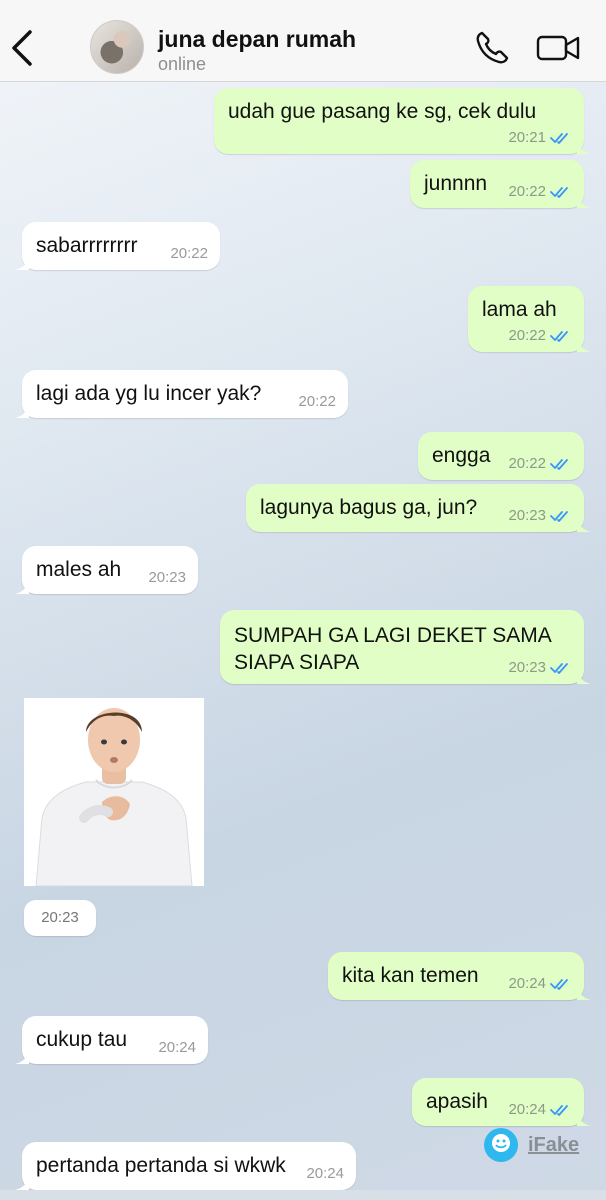 The image size is (606, 1200). I want to click on message-bubble: lagi ada yg lu incer yak? 20:22, so click(181, 394).